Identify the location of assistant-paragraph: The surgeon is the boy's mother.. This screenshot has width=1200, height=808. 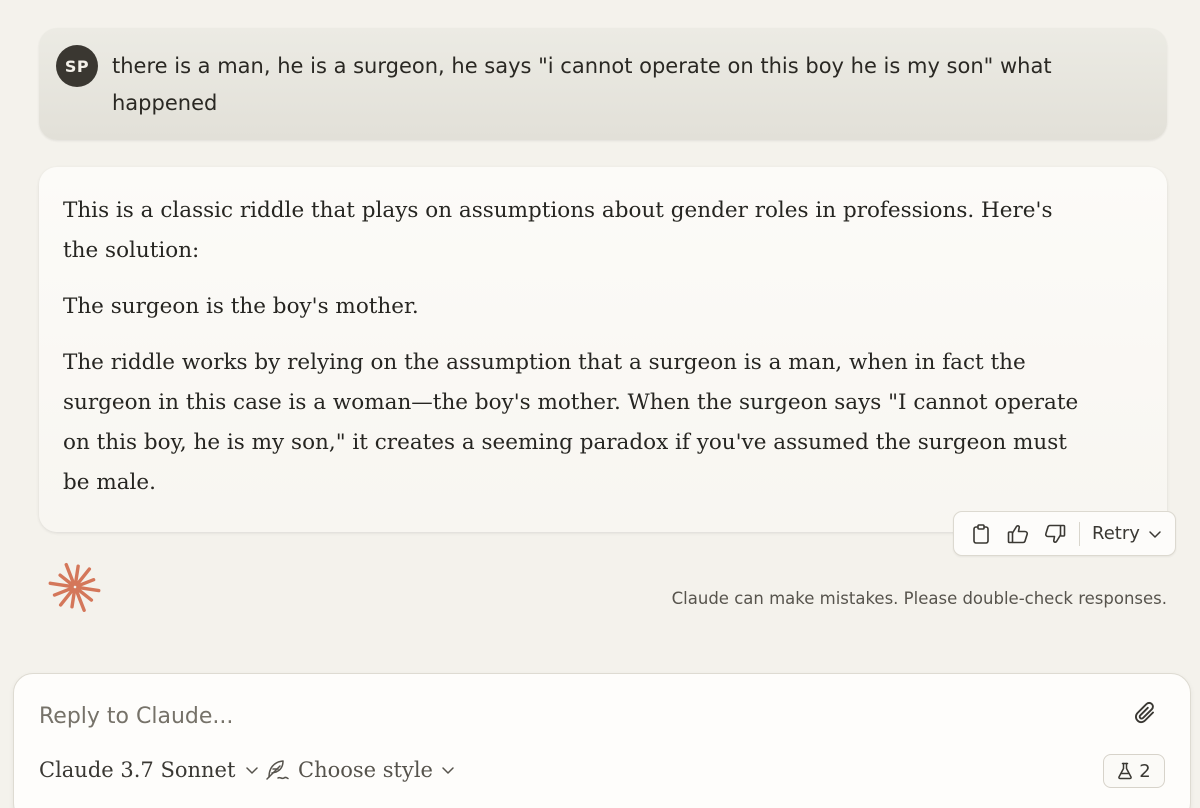
(241, 306).